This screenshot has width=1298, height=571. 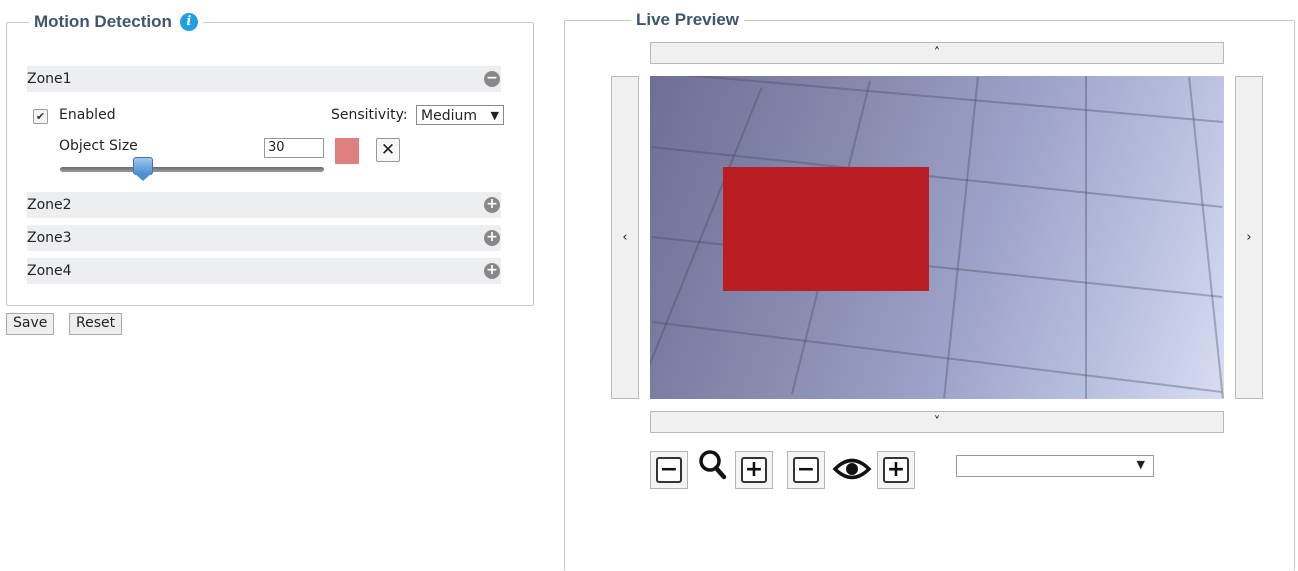 I want to click on zone-label: Zone2, so click(x=49, y=205).